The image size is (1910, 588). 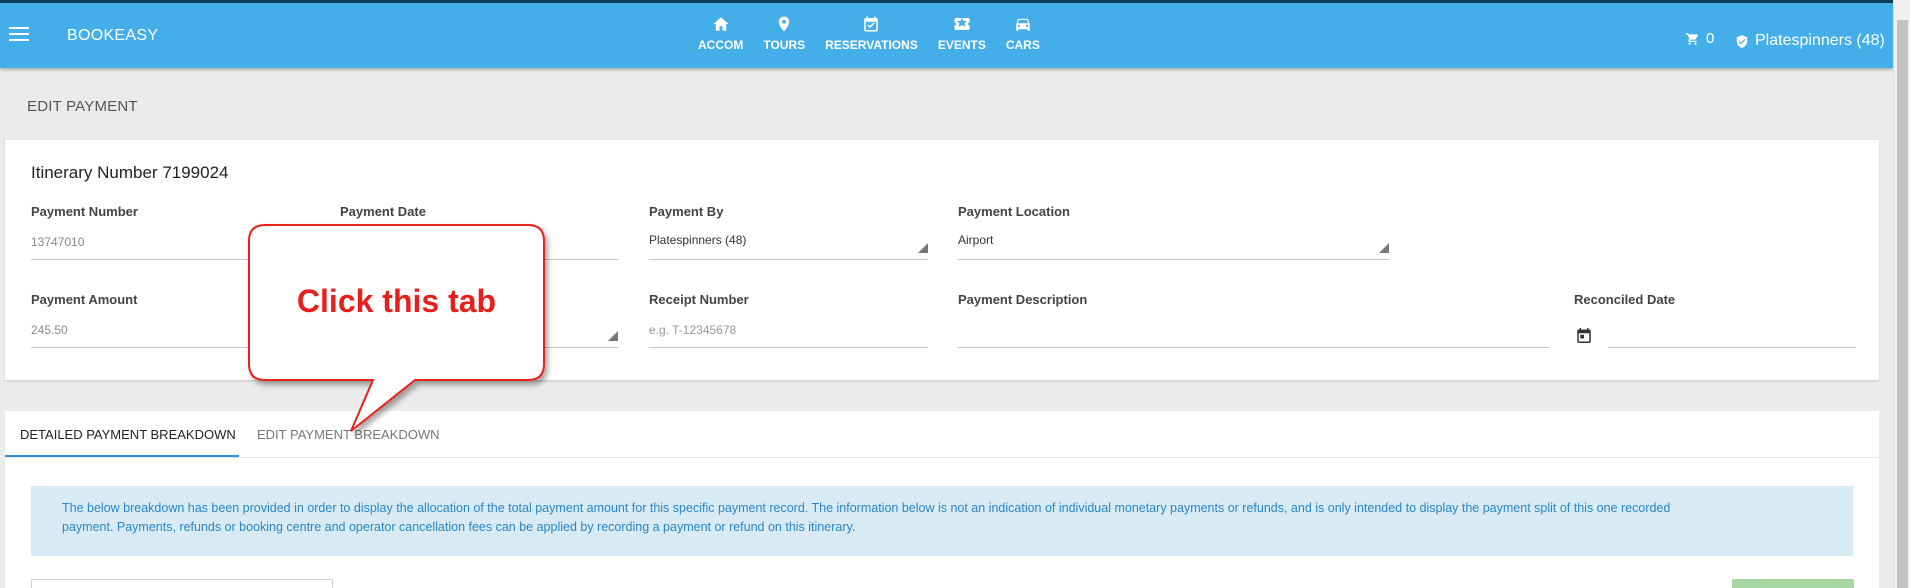 I want to click on itinerary-number: Itinerary Number 7199024, so click(x=130, y=172).